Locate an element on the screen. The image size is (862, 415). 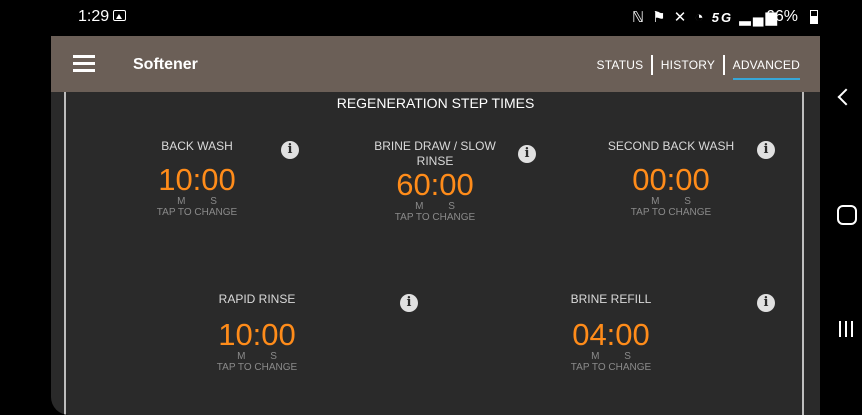
status-icons: ℕ ⚑ ✕ ◔ 5G ▂▄▆ is located at coordinates (705, 17).